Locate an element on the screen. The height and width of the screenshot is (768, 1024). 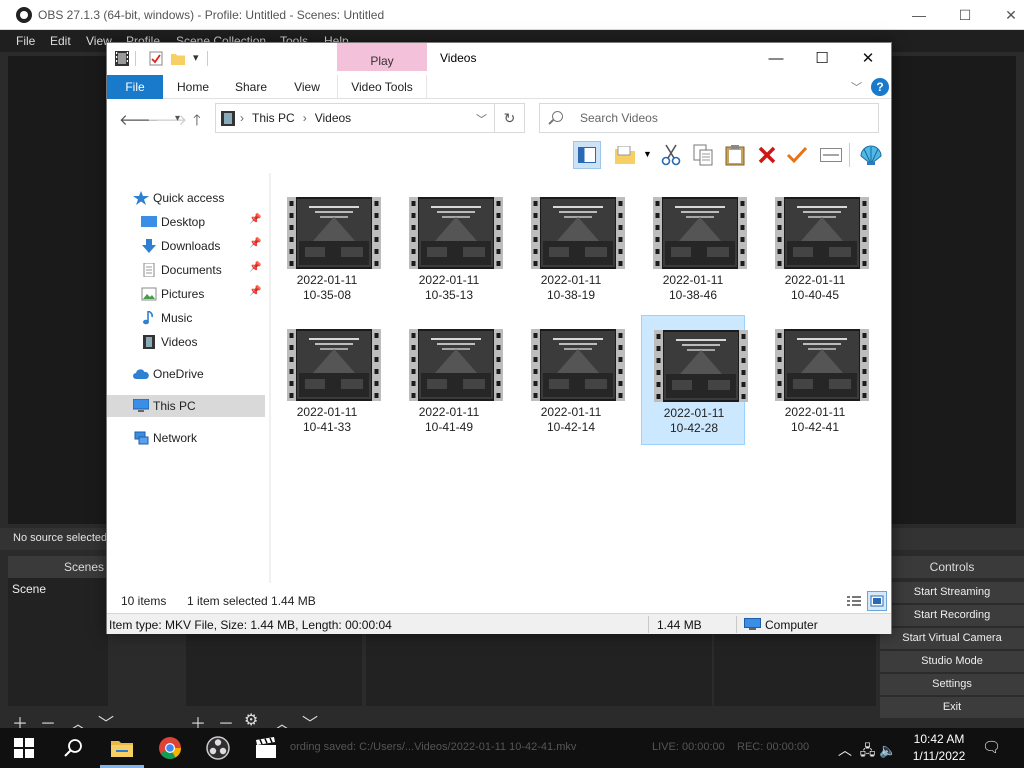
obs-close-button: ✕ is located at coordinates (1006, 15).